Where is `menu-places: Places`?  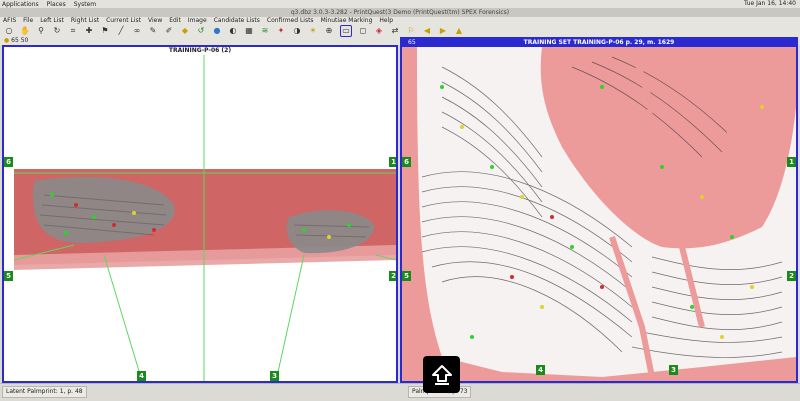
menu-places: Places is located at coordinates (56, 4).